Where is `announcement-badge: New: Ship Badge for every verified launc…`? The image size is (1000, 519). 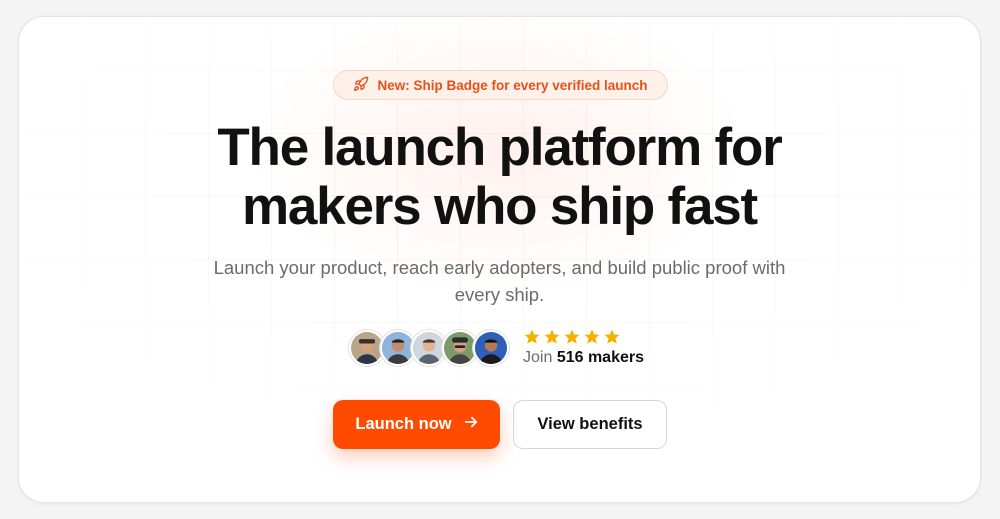 announcement-badge: New: Ship Badge for every verified launc… is located at coordinates (500, 85).